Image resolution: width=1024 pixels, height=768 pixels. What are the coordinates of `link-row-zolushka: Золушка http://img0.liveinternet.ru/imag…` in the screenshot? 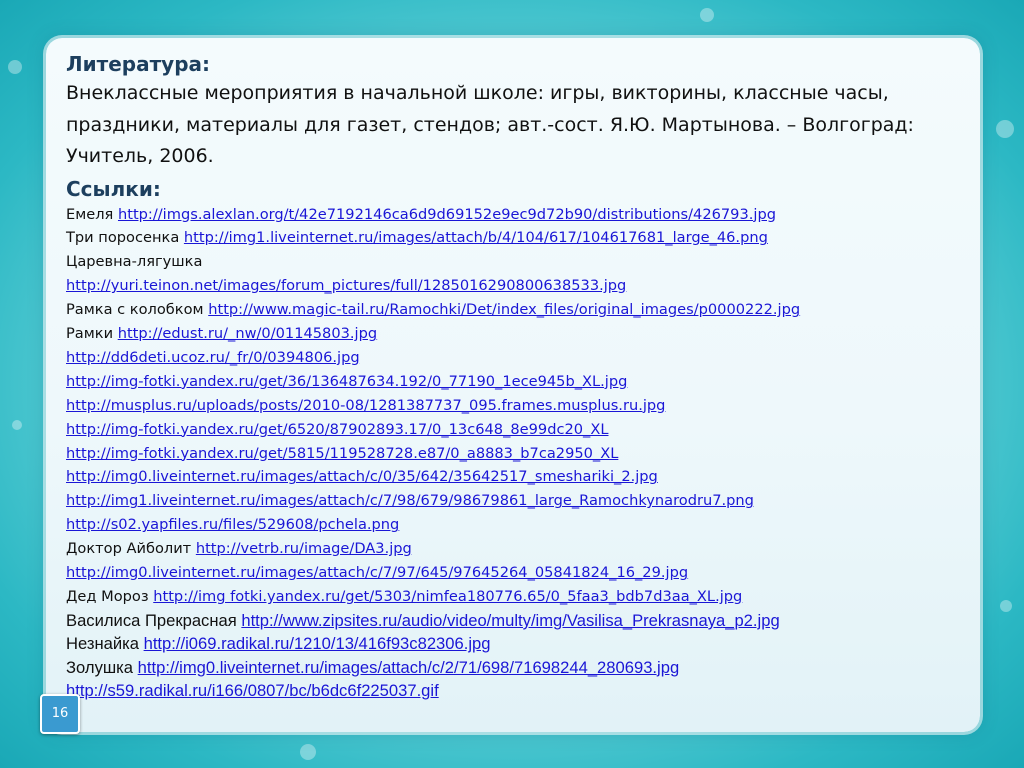 It's located at (516, 667).